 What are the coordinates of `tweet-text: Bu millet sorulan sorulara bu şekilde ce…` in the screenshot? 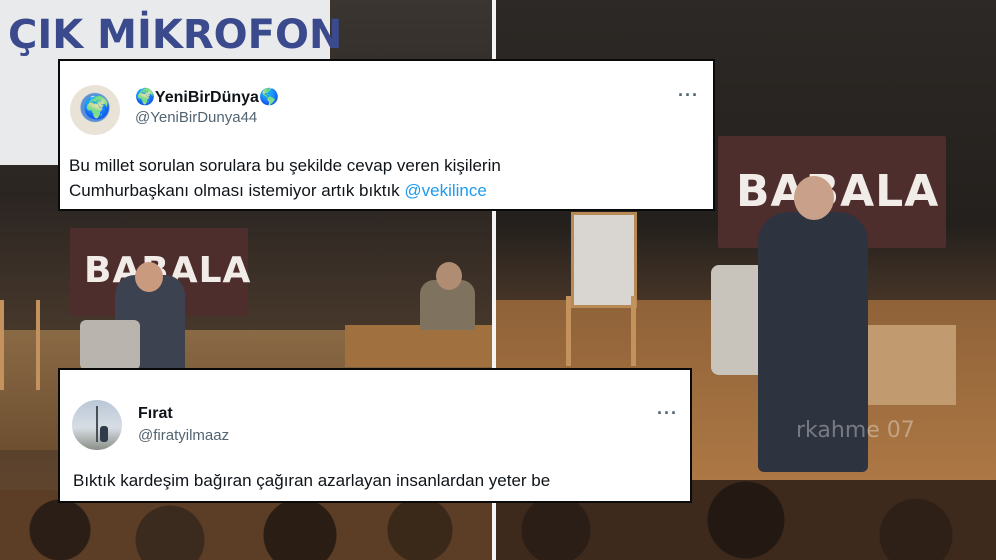 It's located at (389, 178).